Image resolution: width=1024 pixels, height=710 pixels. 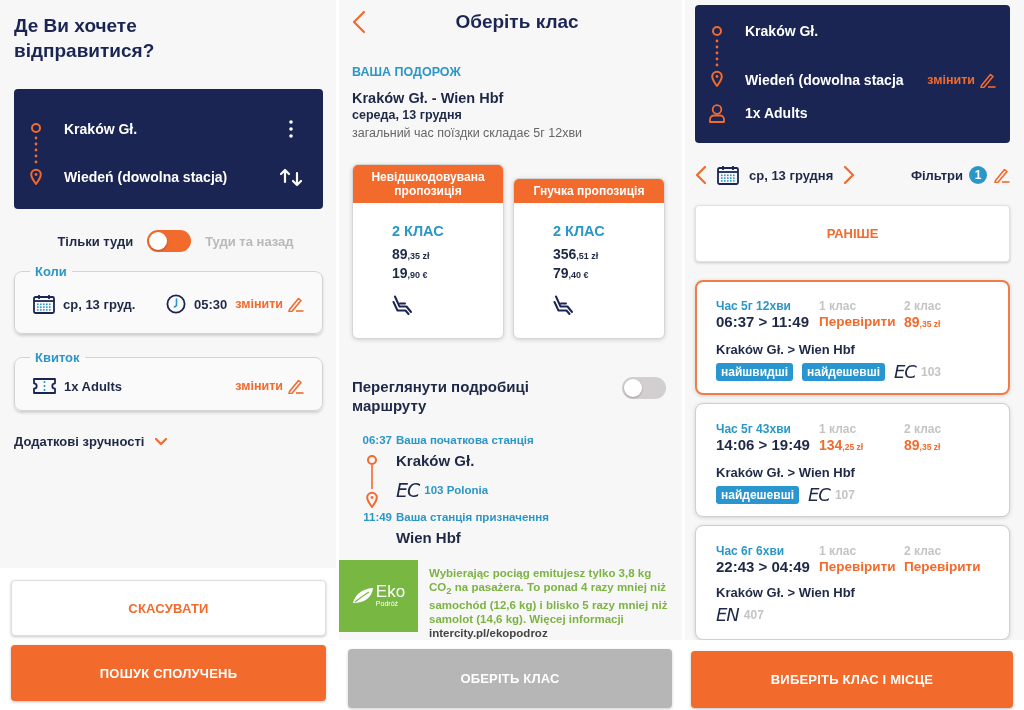 I want to click on when-field: Коли ср, 13 груд. 05:30 змінити, so click(x=168, y=299).